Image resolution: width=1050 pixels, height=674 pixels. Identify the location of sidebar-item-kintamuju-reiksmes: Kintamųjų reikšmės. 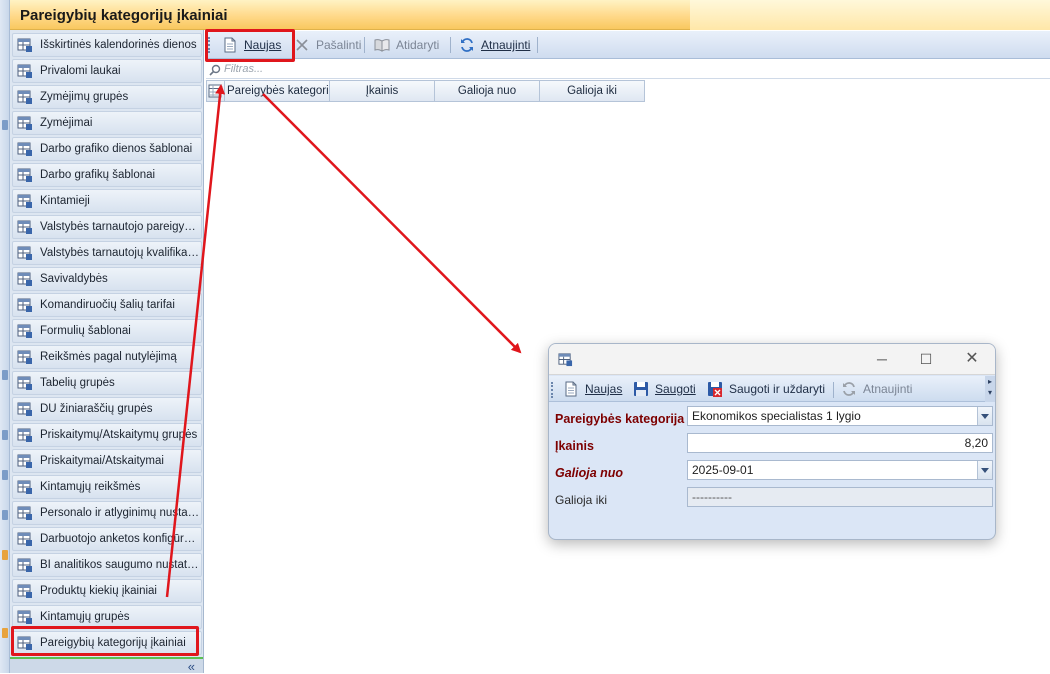
(107, 487).